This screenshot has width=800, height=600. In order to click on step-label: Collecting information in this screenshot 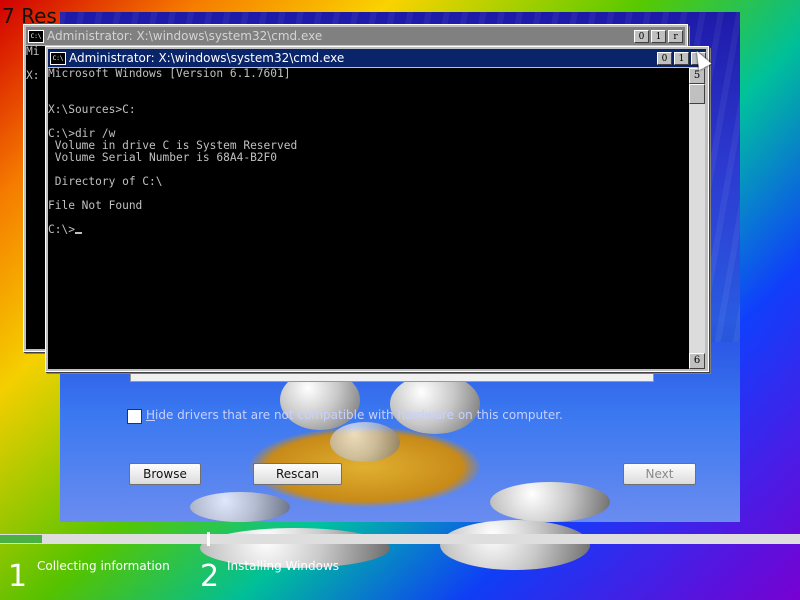, I will do `click(103, 566)`.